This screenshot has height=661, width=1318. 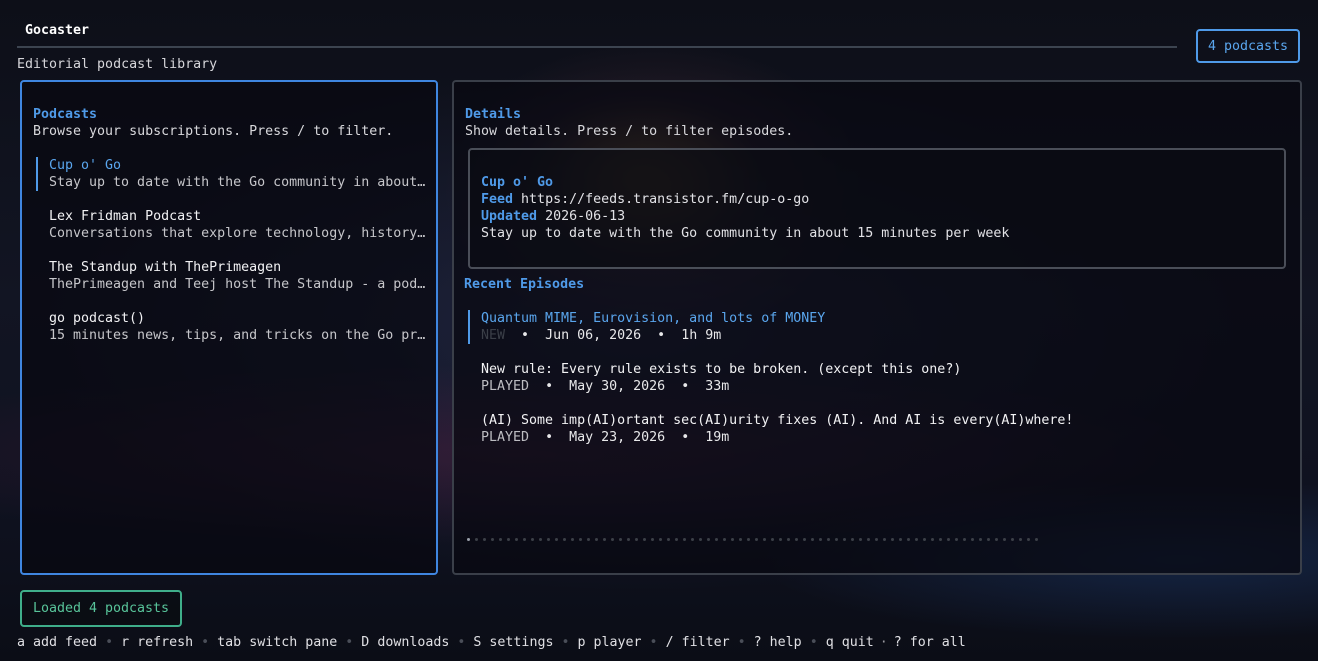 What do you see at coordinates (717, 386) in the screenshot?
I see `episode-duration: 33m` at bounding box center [717, 386].